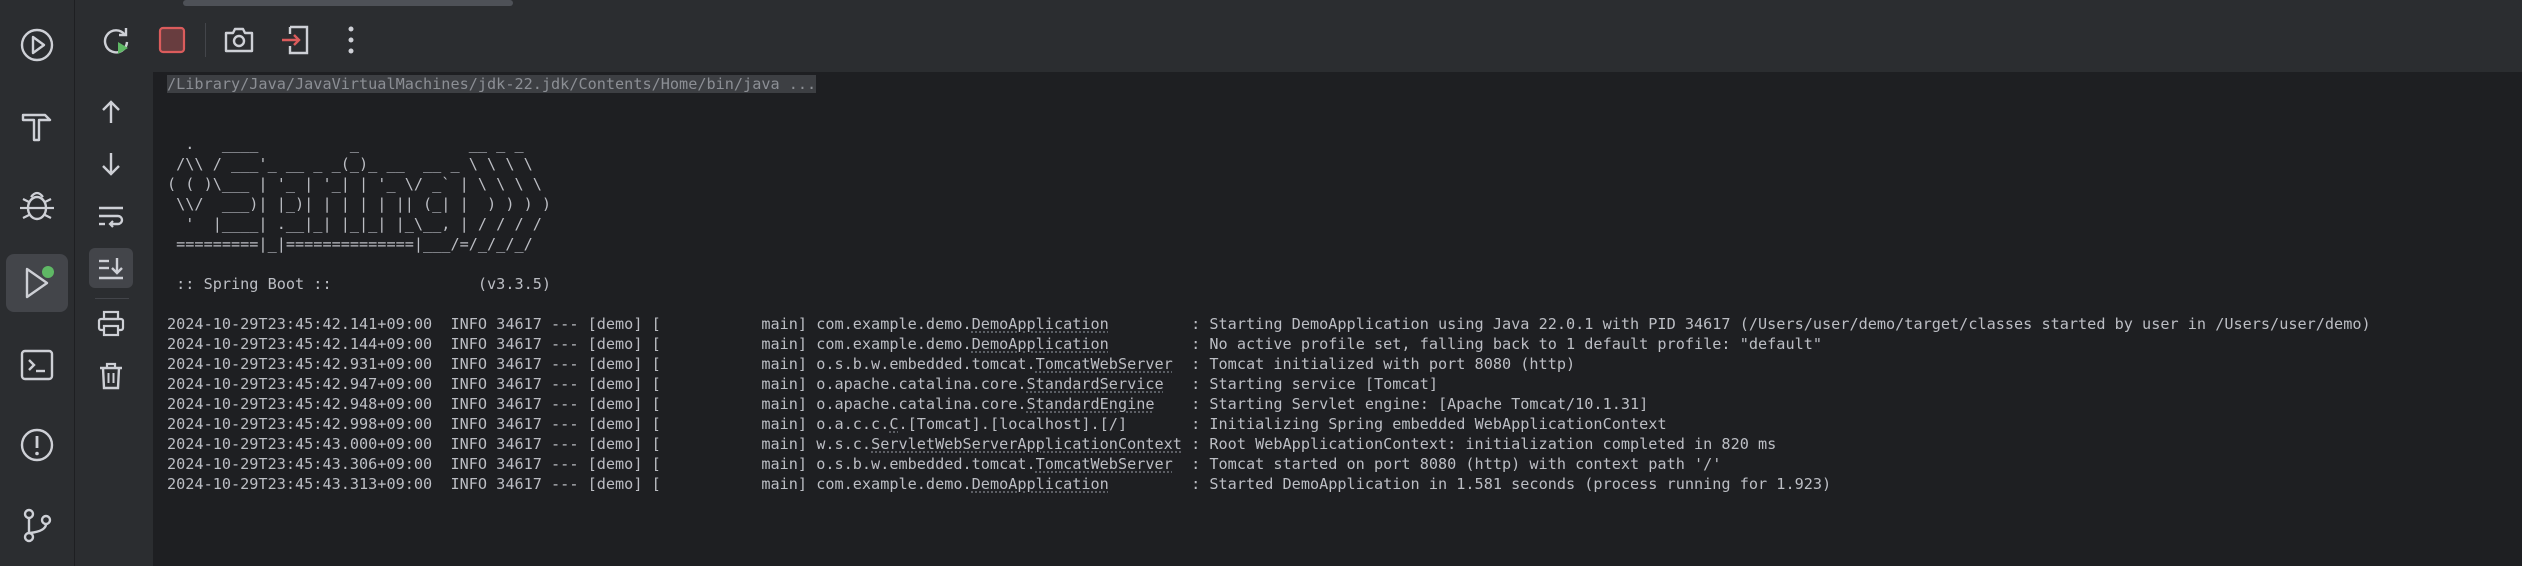 This screenshot has width=2522, height=566. I want to click on stop-icon, so click(172, 40).